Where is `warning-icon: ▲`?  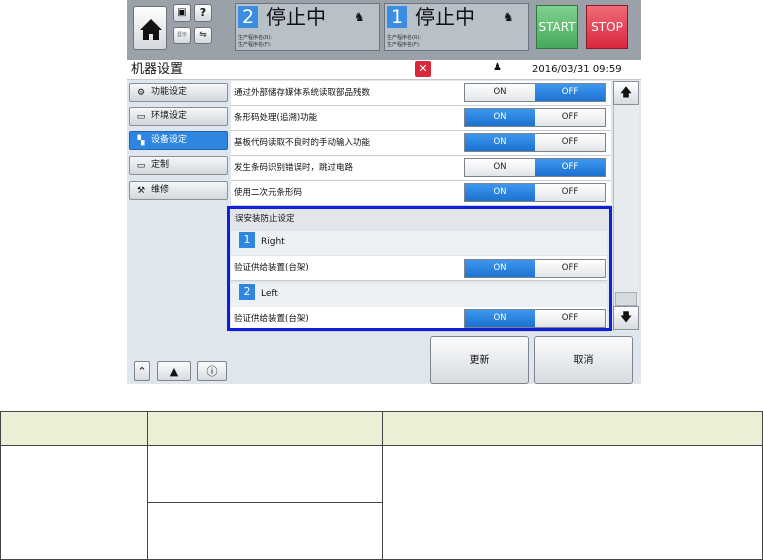
warning-icon: ▲ is located at coordinates (174, 371).